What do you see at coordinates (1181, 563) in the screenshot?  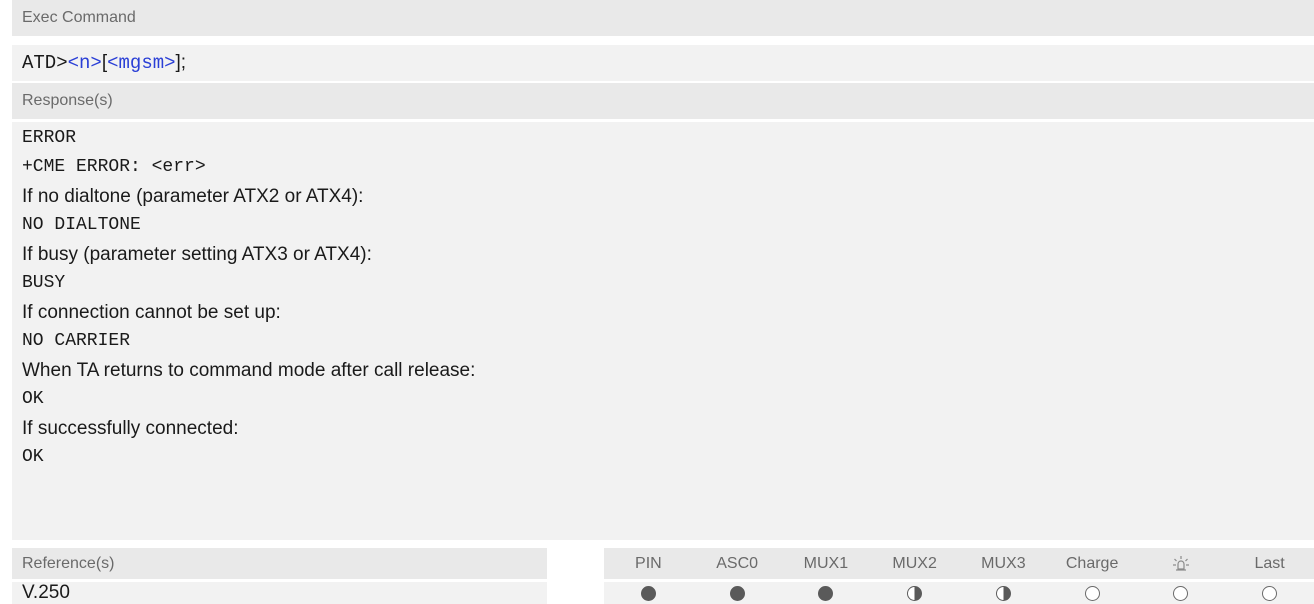 I see `alarm-sun-icon` at bounding box center [1181, 563].